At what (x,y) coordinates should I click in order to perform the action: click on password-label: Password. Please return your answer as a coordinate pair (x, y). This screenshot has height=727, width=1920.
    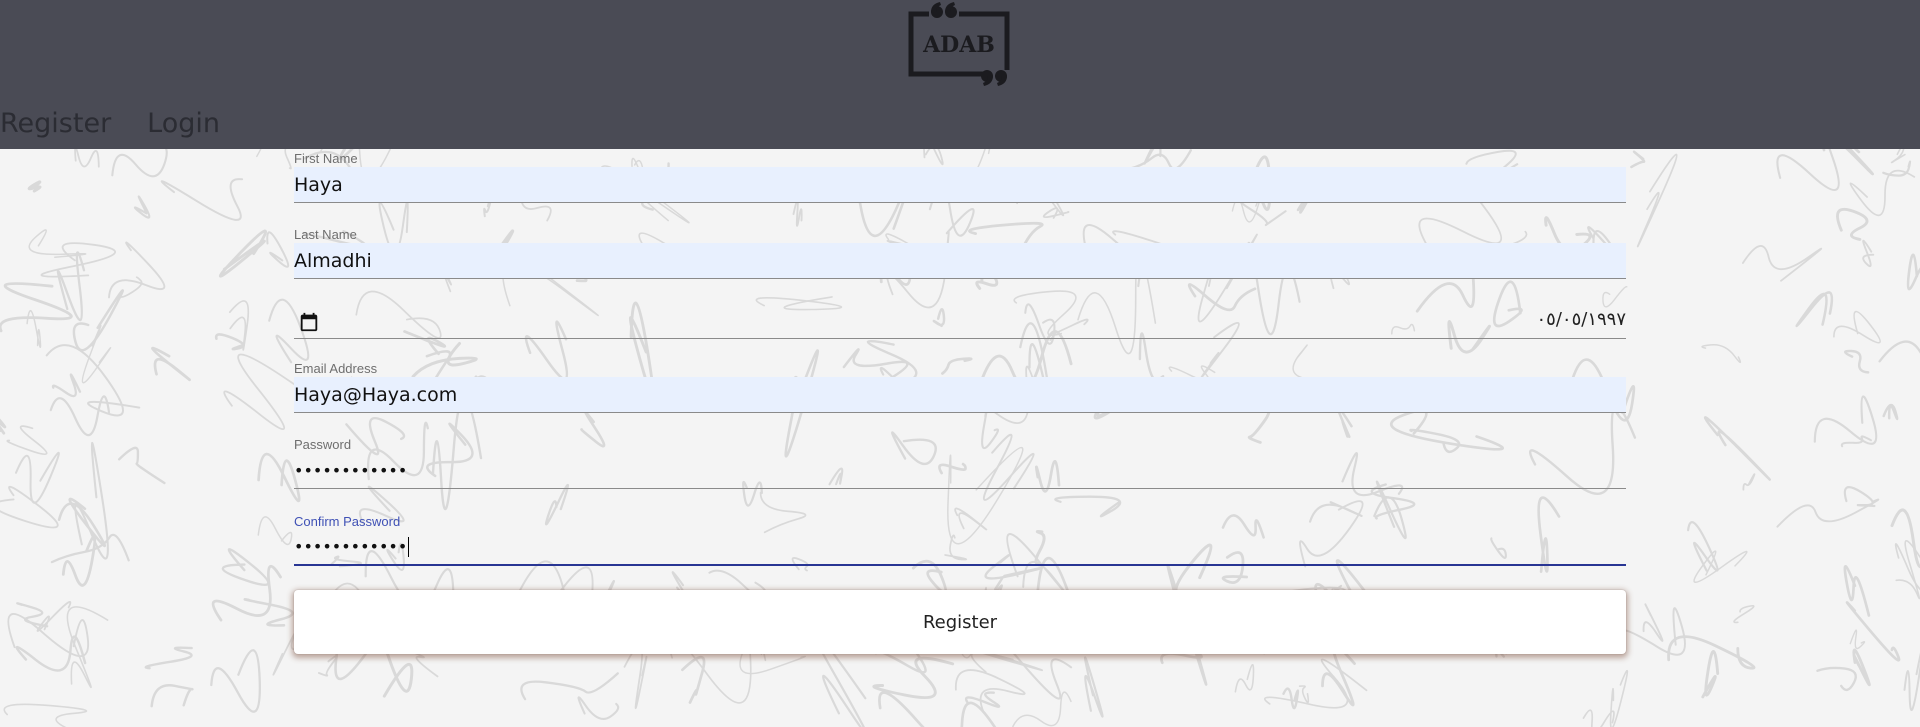
    Looking at the image, I should click on (323, 444).